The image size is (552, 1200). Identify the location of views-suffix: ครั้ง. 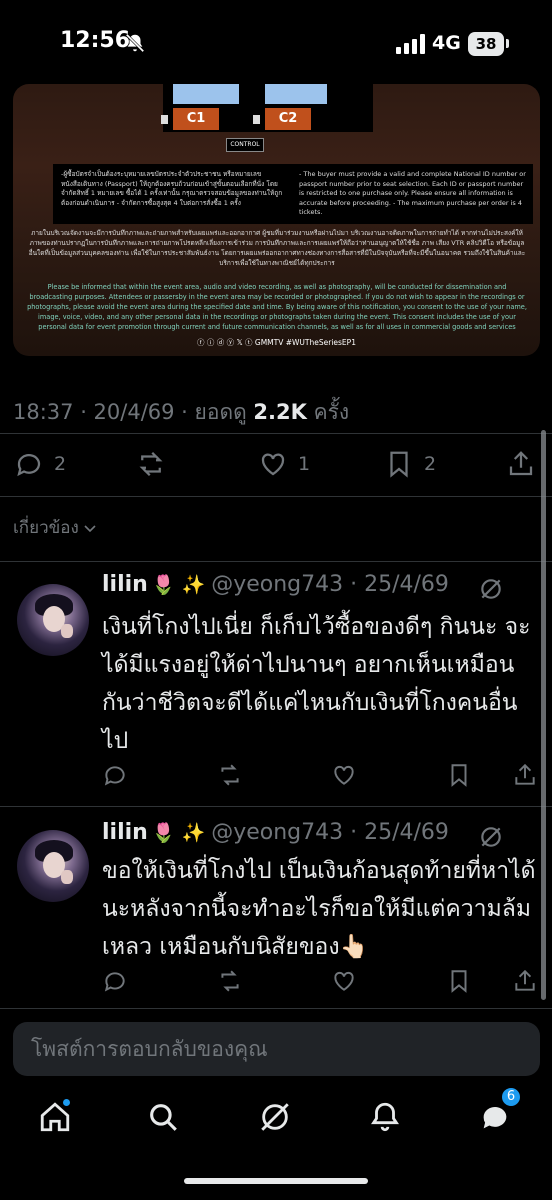
(328, 412).